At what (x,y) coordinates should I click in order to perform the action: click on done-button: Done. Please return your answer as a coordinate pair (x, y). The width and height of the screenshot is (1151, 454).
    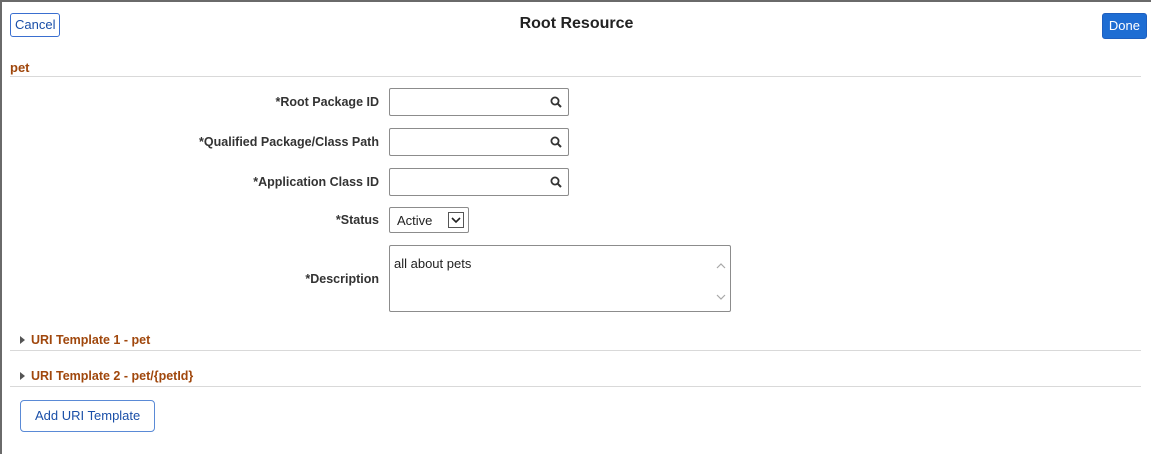
    Looking at the image, I should click on (1124, 26).